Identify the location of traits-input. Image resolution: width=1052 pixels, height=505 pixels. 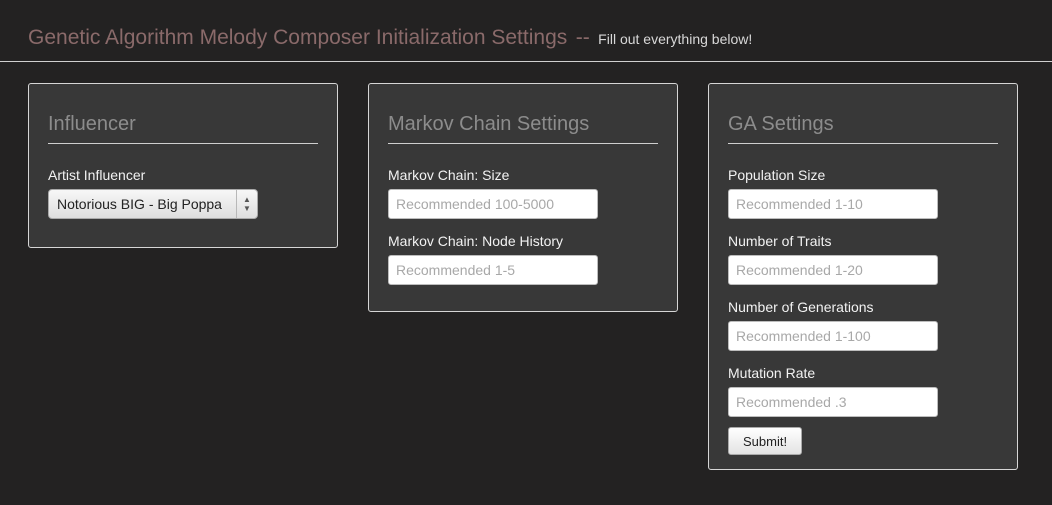
(833, 270).